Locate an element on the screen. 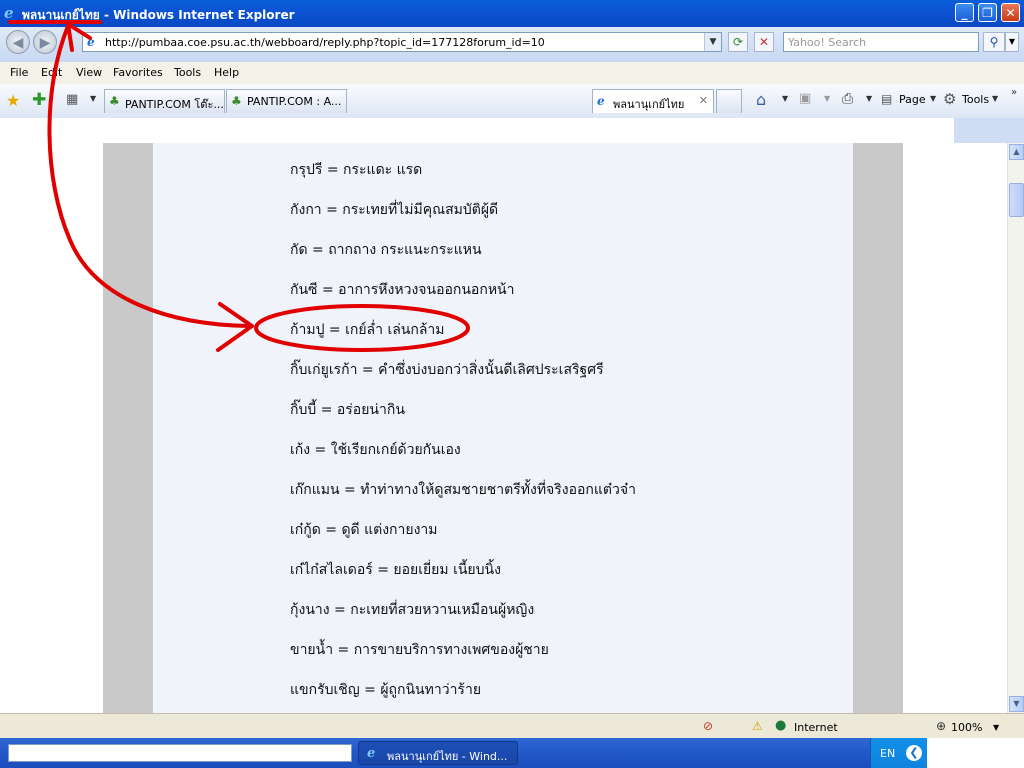 This screenshot has width=1024, height=768. forward-arrow-icon: ▶ is located at coordinates (45, 43).